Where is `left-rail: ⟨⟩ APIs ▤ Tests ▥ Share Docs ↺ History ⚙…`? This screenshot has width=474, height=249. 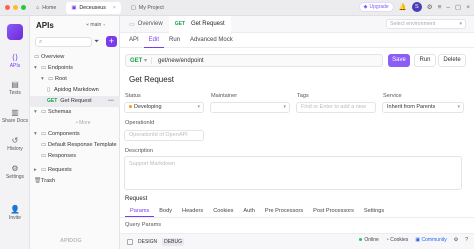
left-rail: ⟨⟩ APIs ▤ Tests ▥ Share Docs ↺ History ⚙… is located at coordinates (15, 132).